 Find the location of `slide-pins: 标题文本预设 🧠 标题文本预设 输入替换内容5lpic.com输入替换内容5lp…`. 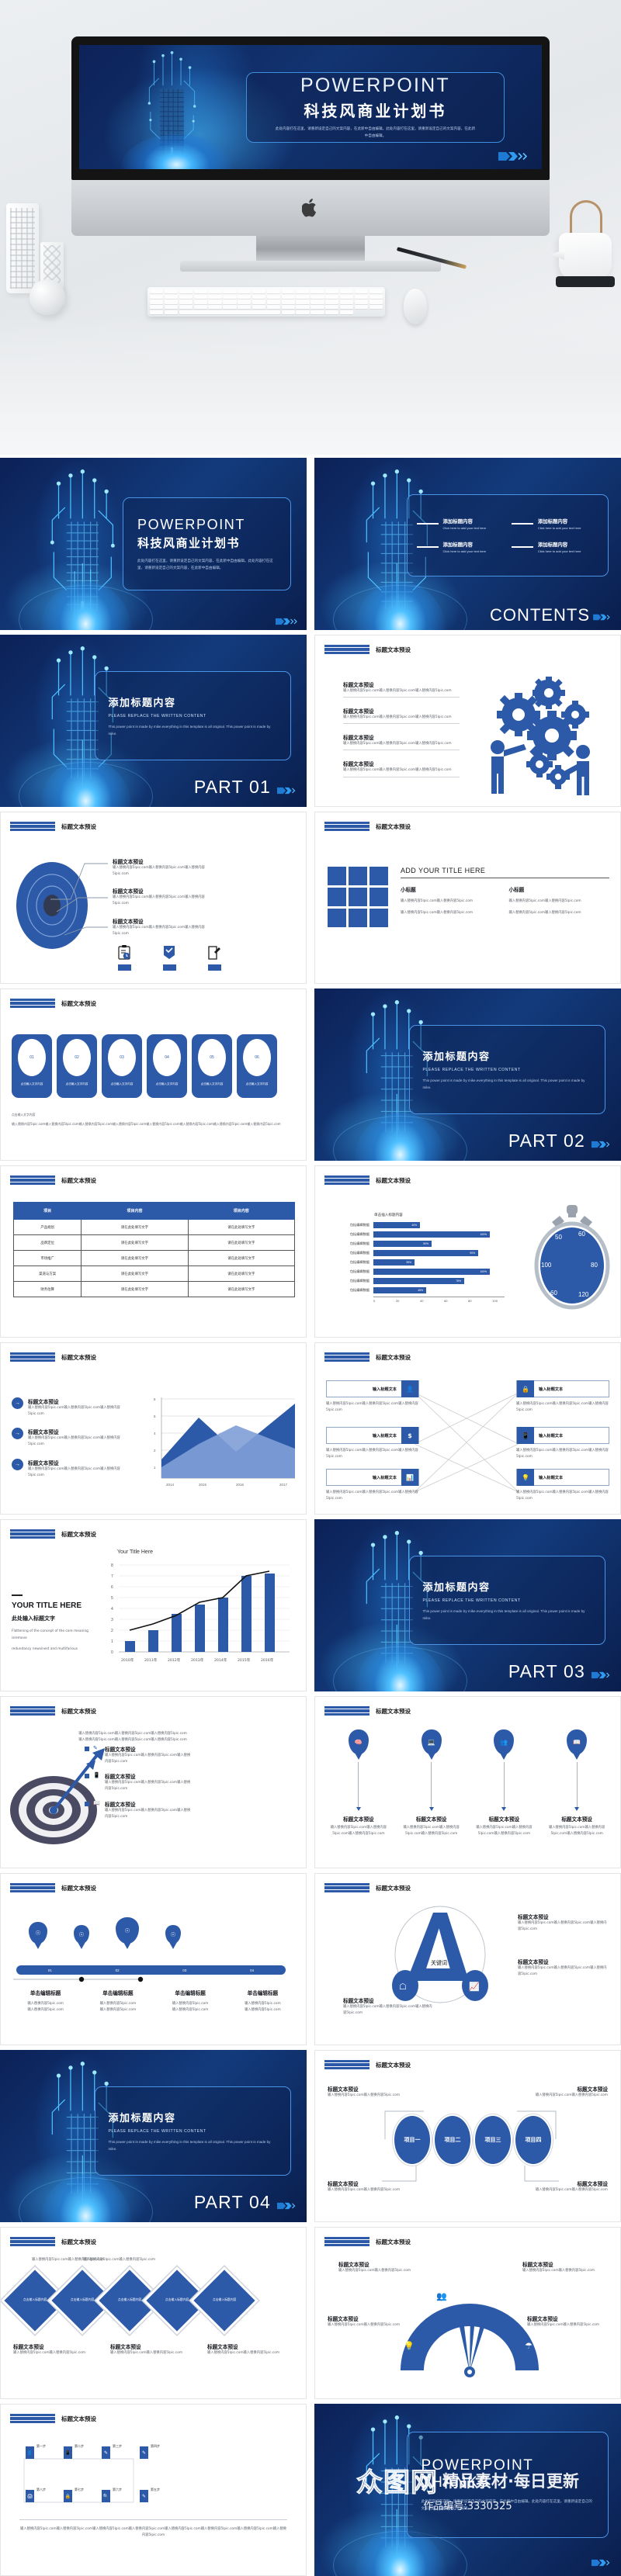

slide-pins: 标题文本预设 🧠 标题文本预设 输入替换内容5lpic.com输入替换内容5lp… is located at coordinates (467, 1782).